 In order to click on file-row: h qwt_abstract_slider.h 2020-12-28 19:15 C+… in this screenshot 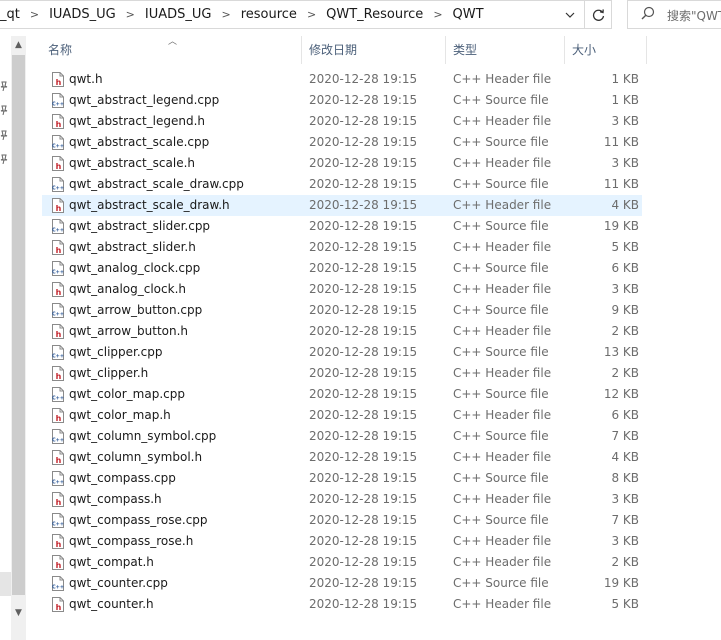, I will do `click(342, 247)`.